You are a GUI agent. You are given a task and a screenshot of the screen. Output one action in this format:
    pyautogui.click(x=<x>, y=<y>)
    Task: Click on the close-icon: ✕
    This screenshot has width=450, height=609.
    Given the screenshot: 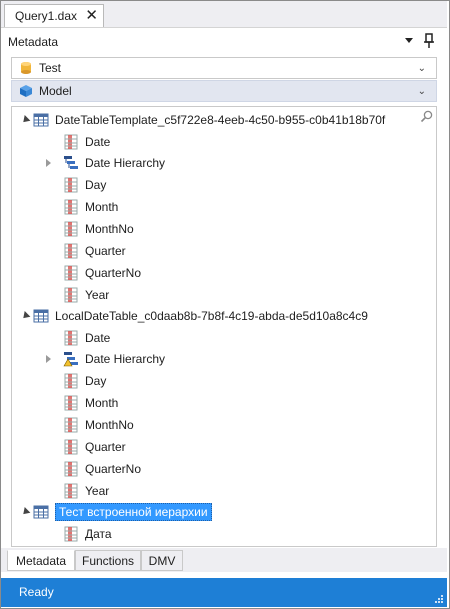 What is the action you would take?
    pyautogui.click(x=91, y=15)
    